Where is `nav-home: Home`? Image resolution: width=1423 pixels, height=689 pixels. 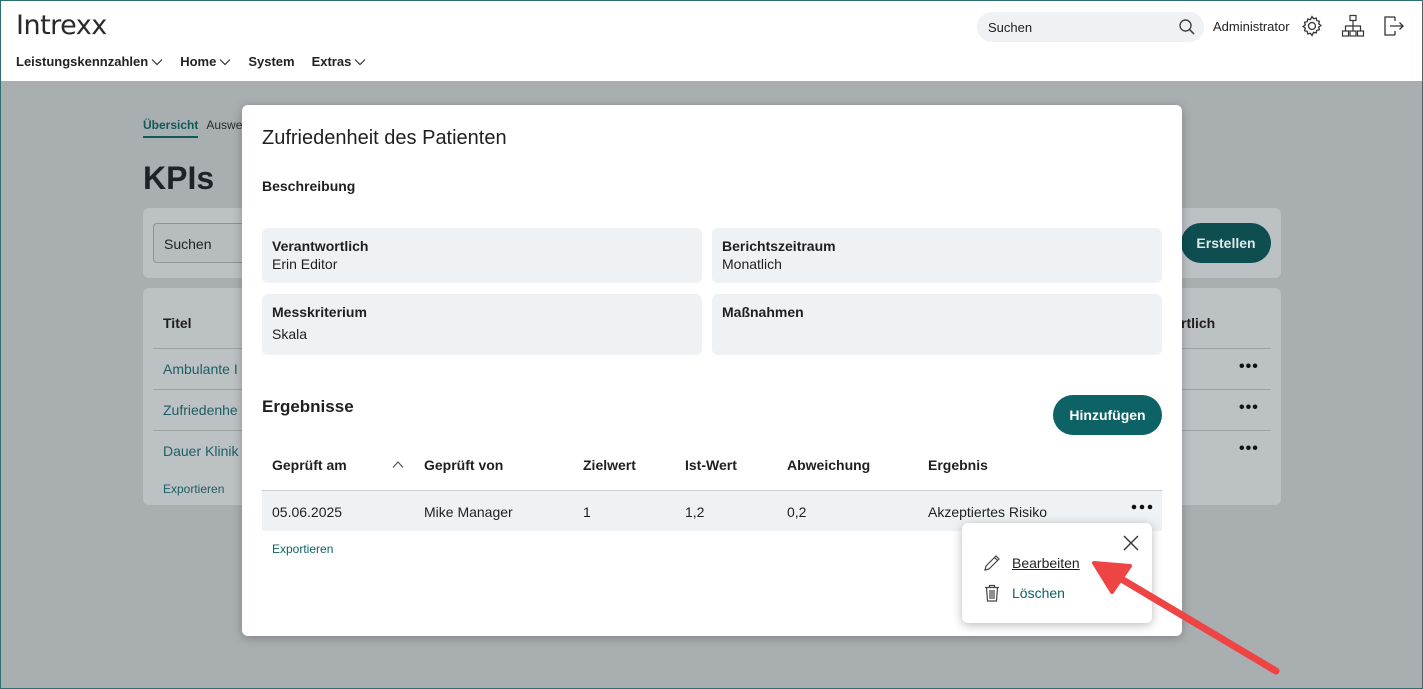 nav-home: Home is located at coordinates (205, 61).